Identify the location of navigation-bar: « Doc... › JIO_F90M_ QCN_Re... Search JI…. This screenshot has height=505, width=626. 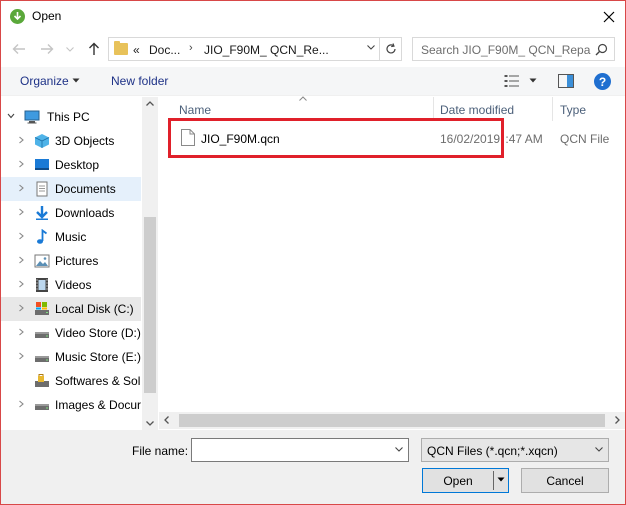
(313, 49).